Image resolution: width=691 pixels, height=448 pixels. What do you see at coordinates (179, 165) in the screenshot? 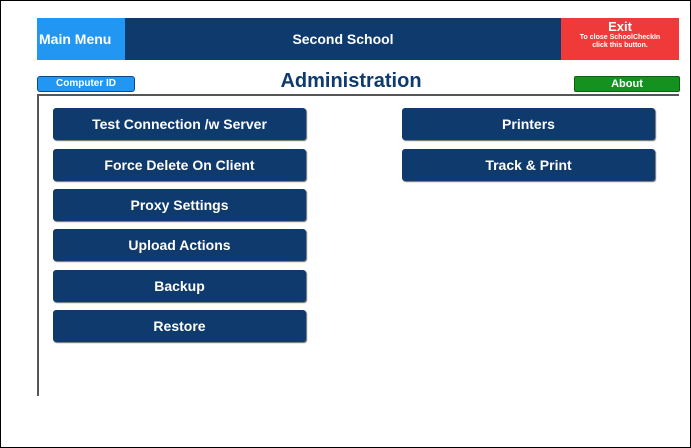
I see `force-delete-button: Force Delete On Client` at bounding box center [179, 165].